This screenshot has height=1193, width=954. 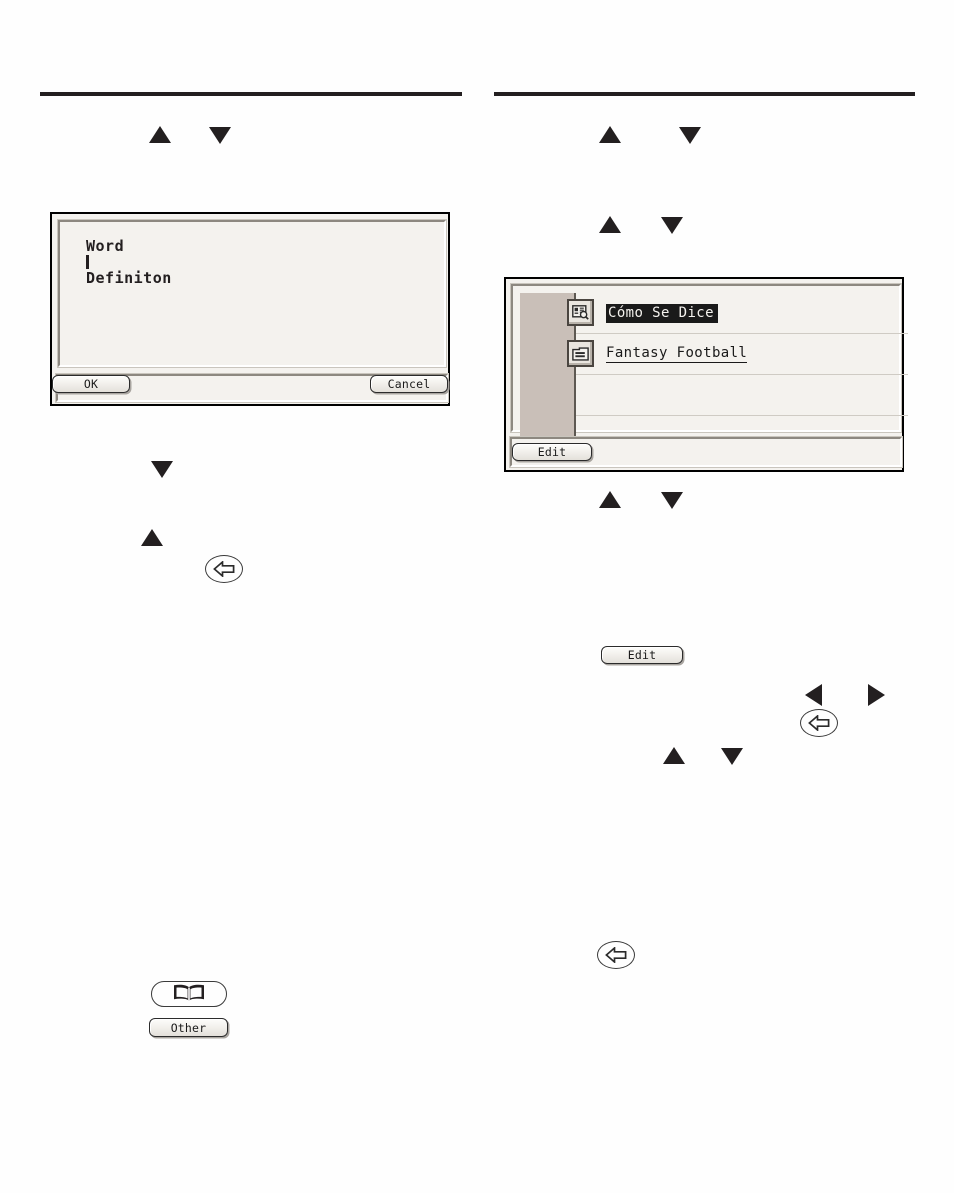 I want to click on edit-button: Edit, so click(x=642, y=655).